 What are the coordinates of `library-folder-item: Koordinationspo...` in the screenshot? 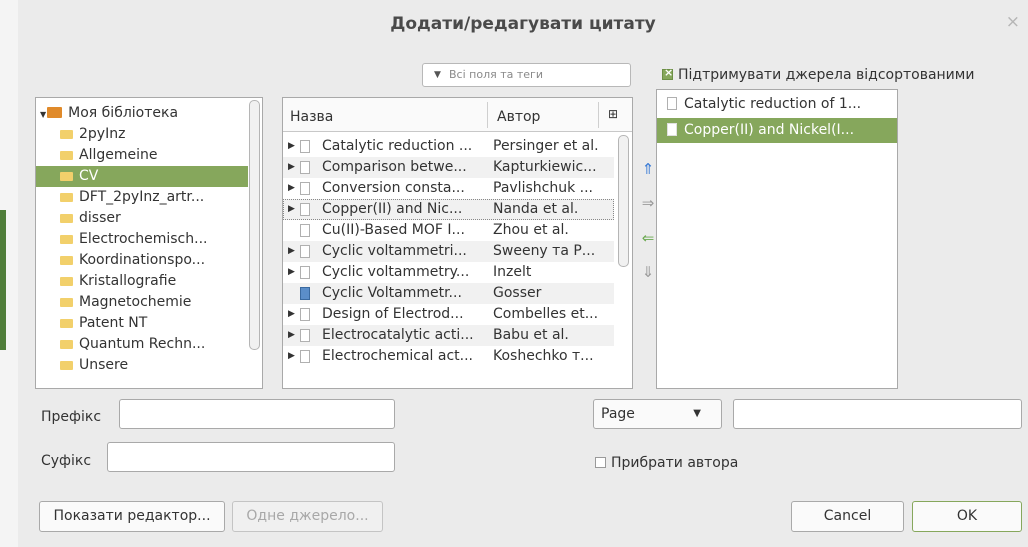 It's located at (142, 260).